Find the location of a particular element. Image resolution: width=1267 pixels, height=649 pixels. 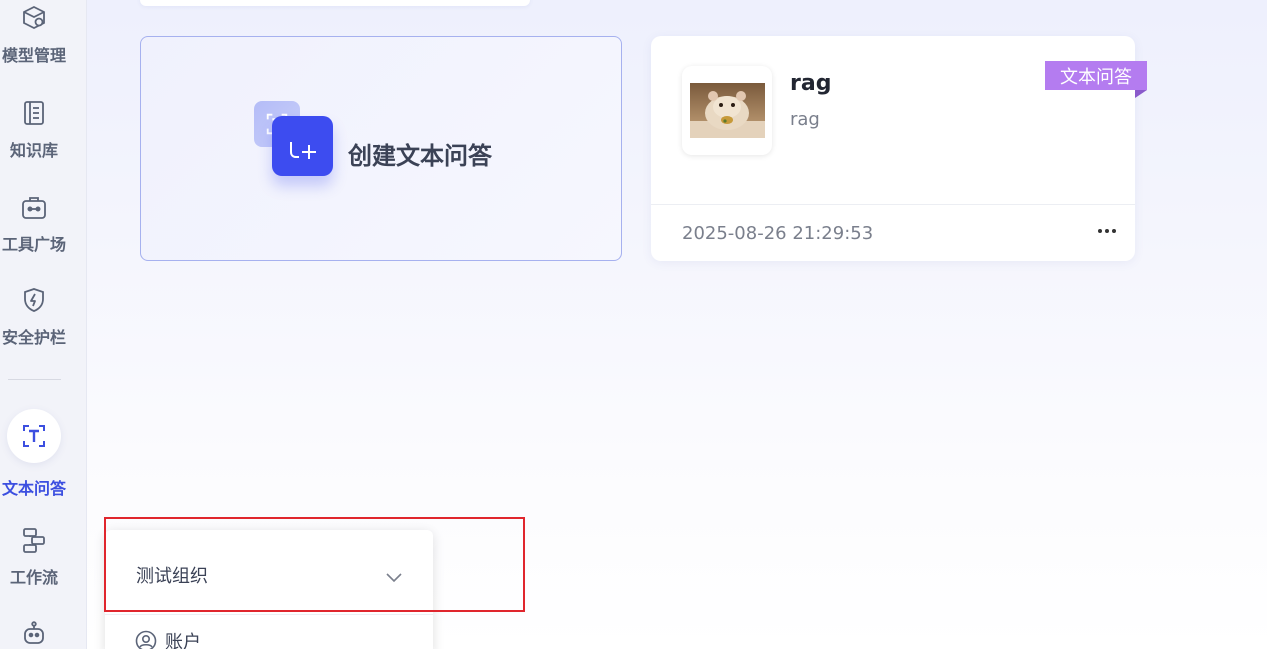

sidebar-item-knowledge-base: 知识库 is located at coordinates (34, 130).